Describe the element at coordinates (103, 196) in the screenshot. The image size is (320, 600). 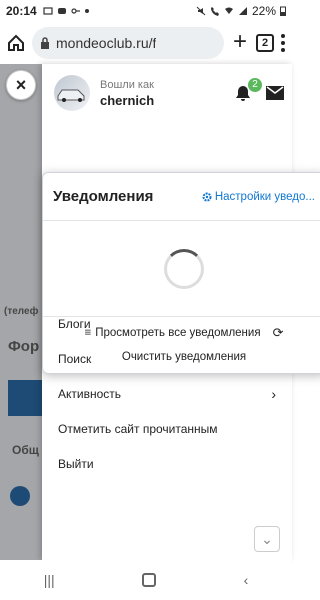
I see `notifications-title: Уведомления` at that location.